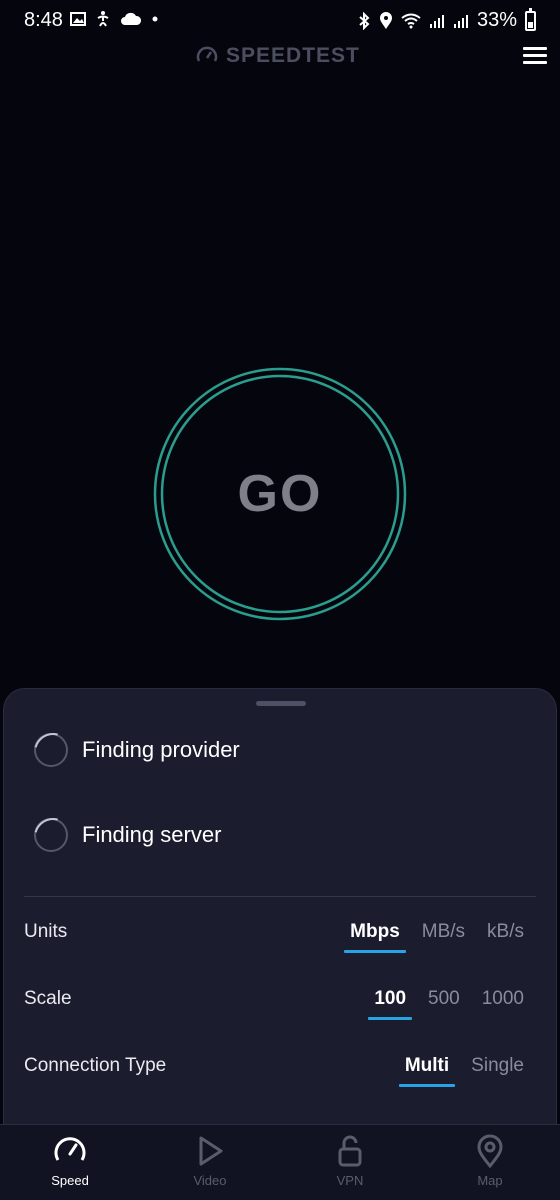 The image size is (560, 1200). I want to click on bottom-nav: Speed Video VPN Map, so click(280, 1162).